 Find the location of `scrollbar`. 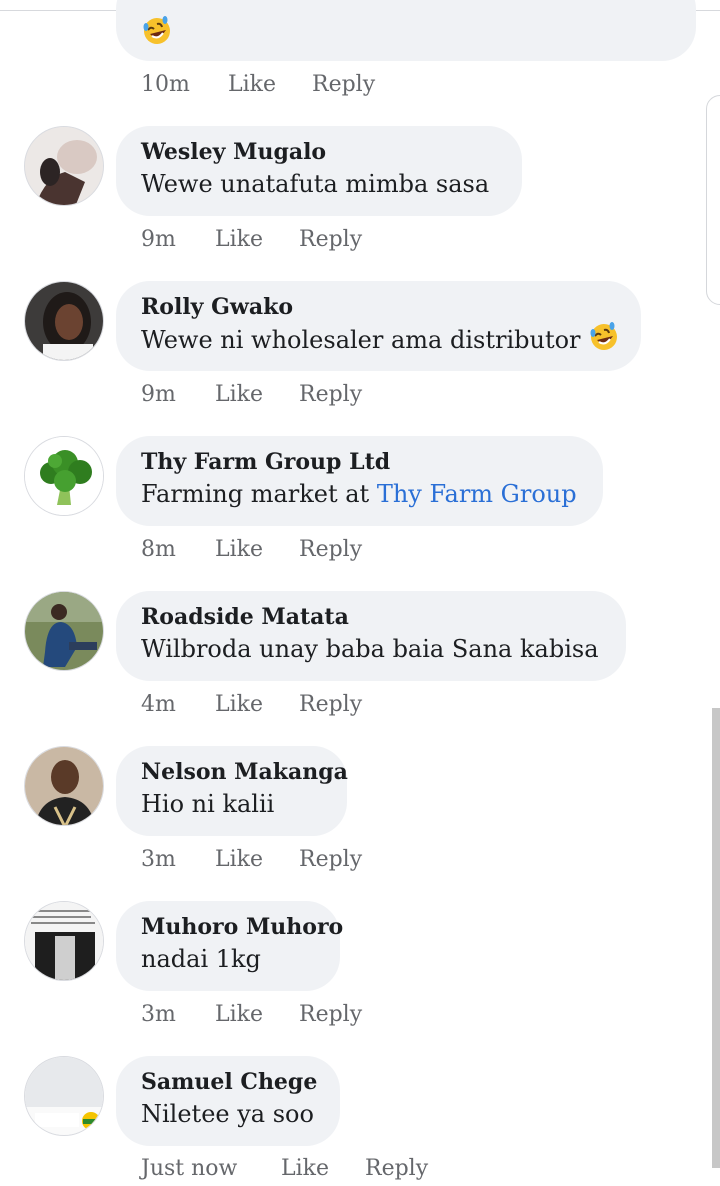

scrollbar is located at coordinates (716, 938).